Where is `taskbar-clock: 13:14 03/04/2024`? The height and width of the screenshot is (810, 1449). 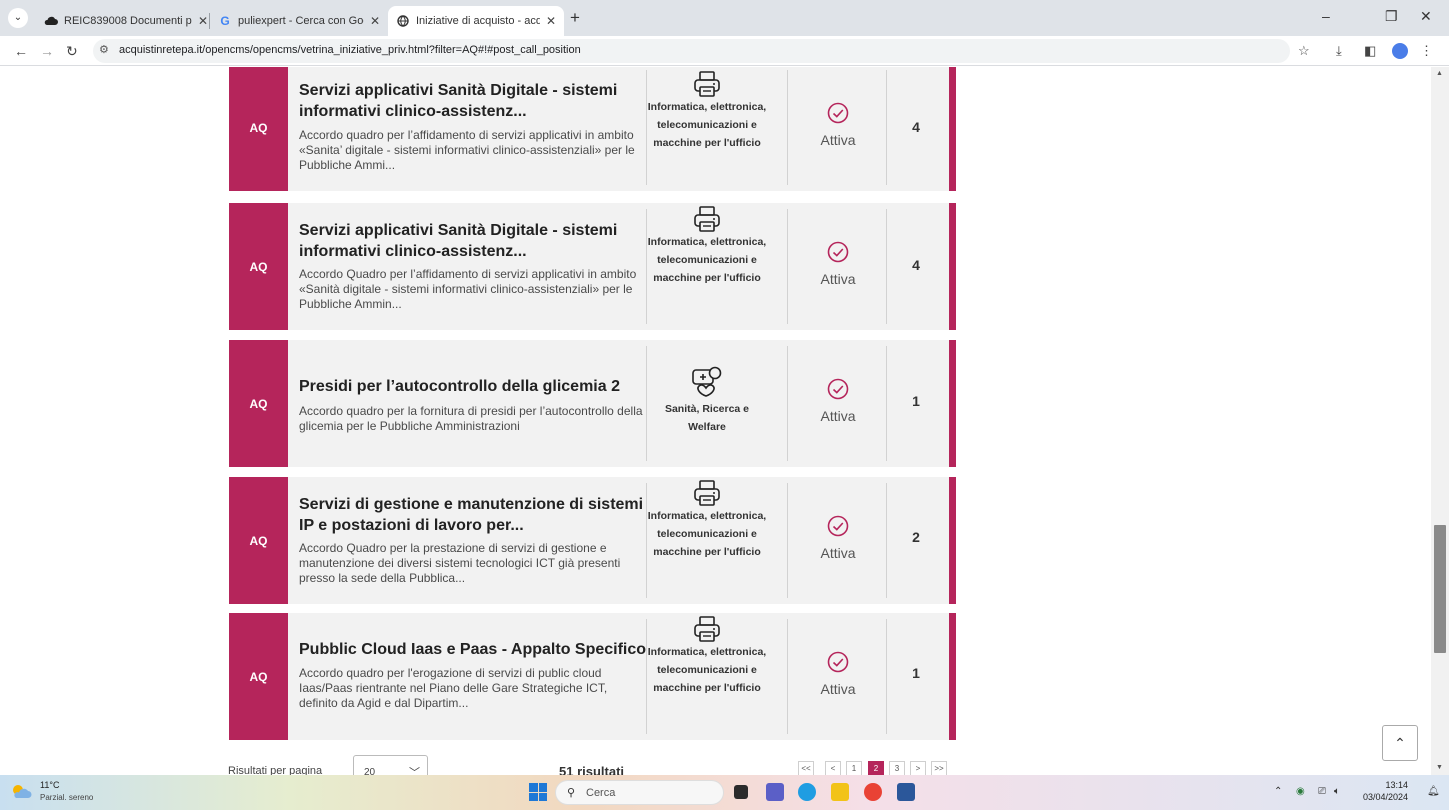 taskbar-clock: 13:14 03/04/2024 is located at coordinates (1385, 791).